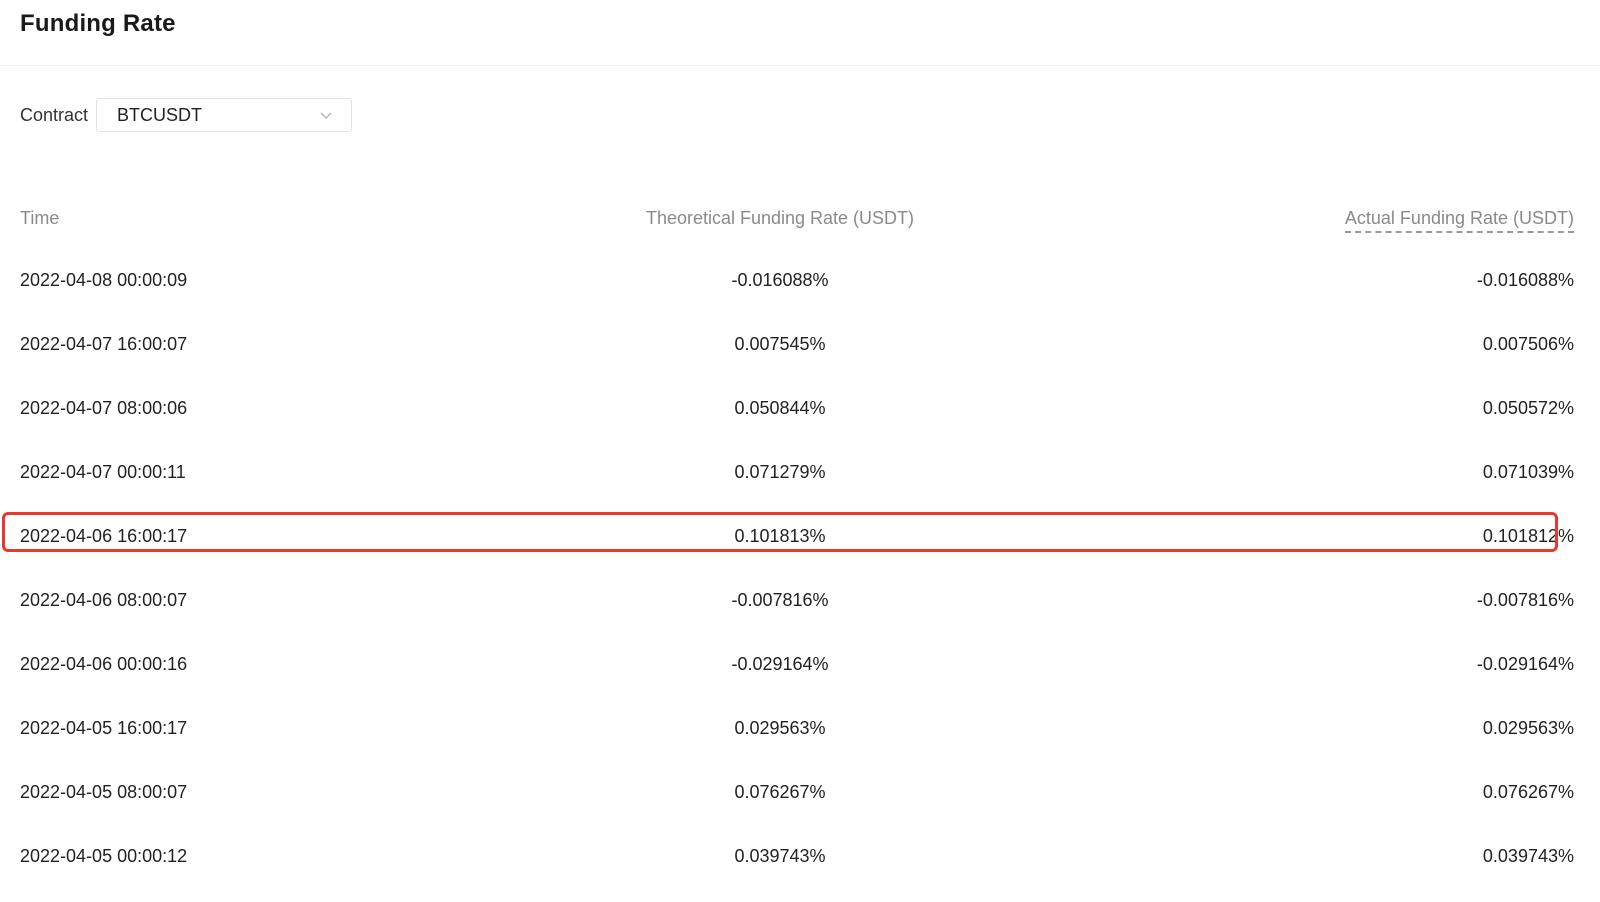 The height and width of the screenshot is (902, 1600). Describe the element at coordinates (104, 280) in the screenshot. I see `row-time: 2022-04-08 00:00:09` at that location.